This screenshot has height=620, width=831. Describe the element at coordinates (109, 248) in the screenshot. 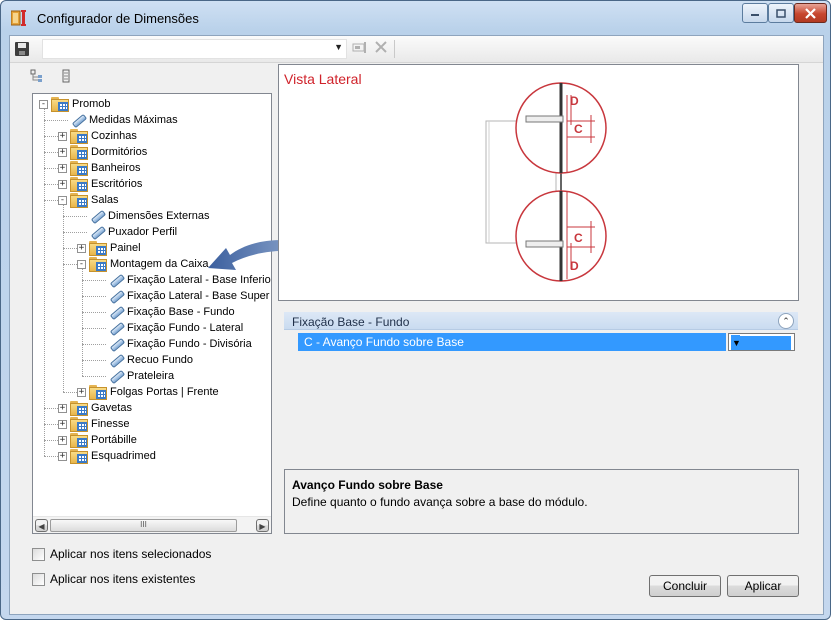

I see `tree-item: + Painel` at that location.